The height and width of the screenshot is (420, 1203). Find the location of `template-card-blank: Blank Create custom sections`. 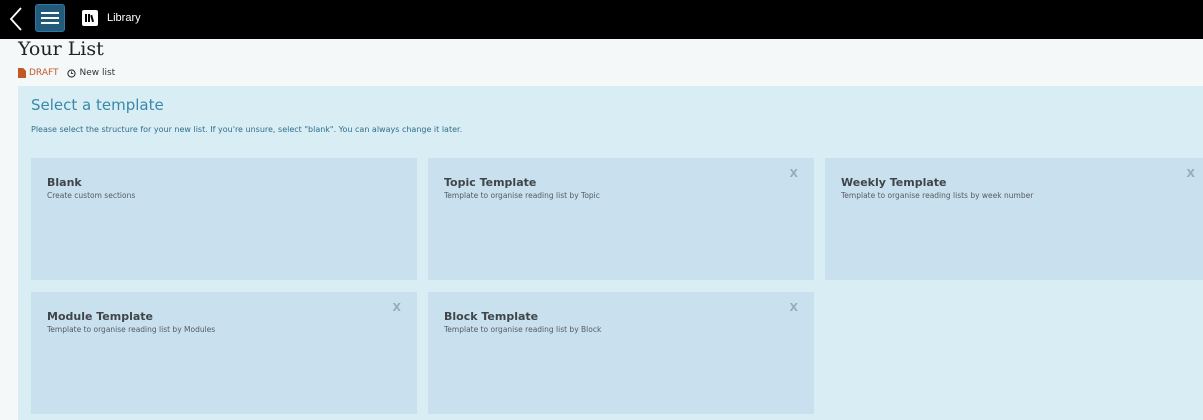

template-card-blank: Blank Create custom sections is located at coordinates (224, 219).